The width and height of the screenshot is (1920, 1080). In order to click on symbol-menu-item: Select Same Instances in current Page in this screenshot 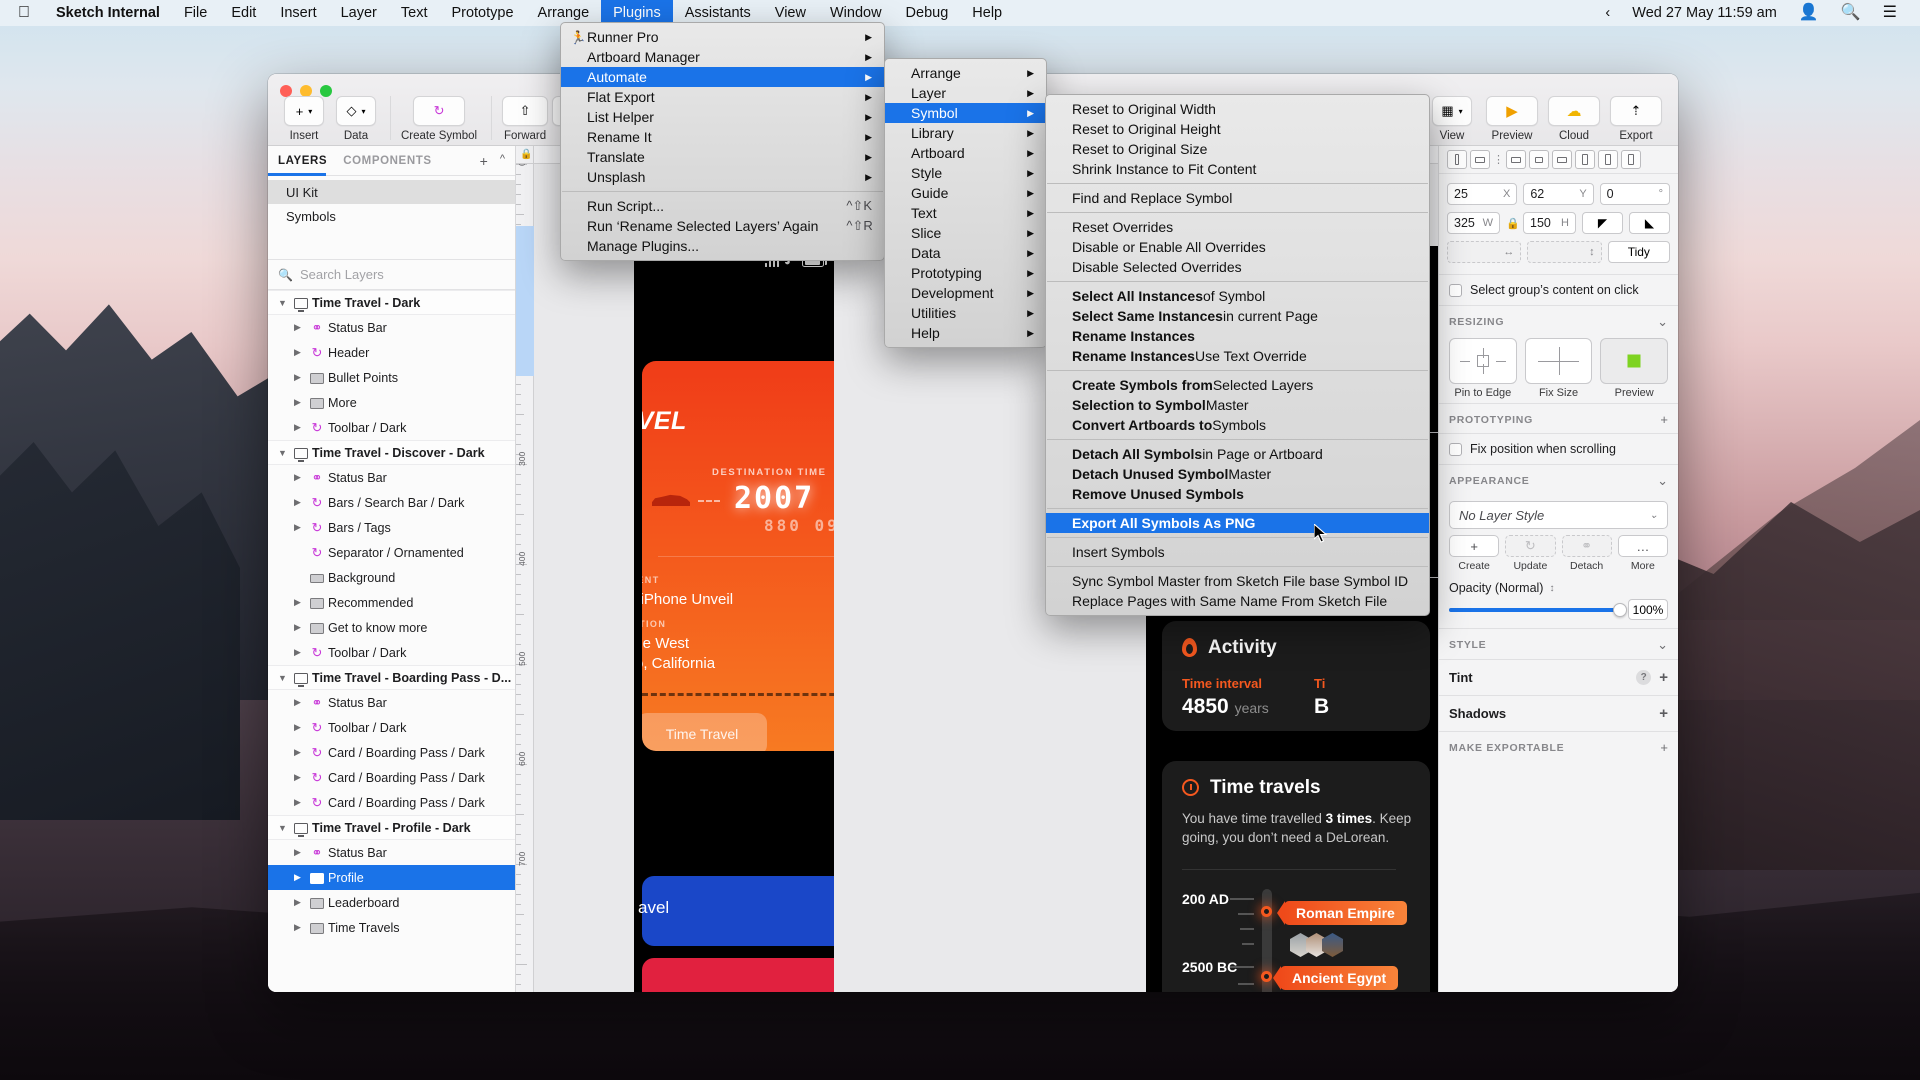, I will do `click(1237, 316)`.